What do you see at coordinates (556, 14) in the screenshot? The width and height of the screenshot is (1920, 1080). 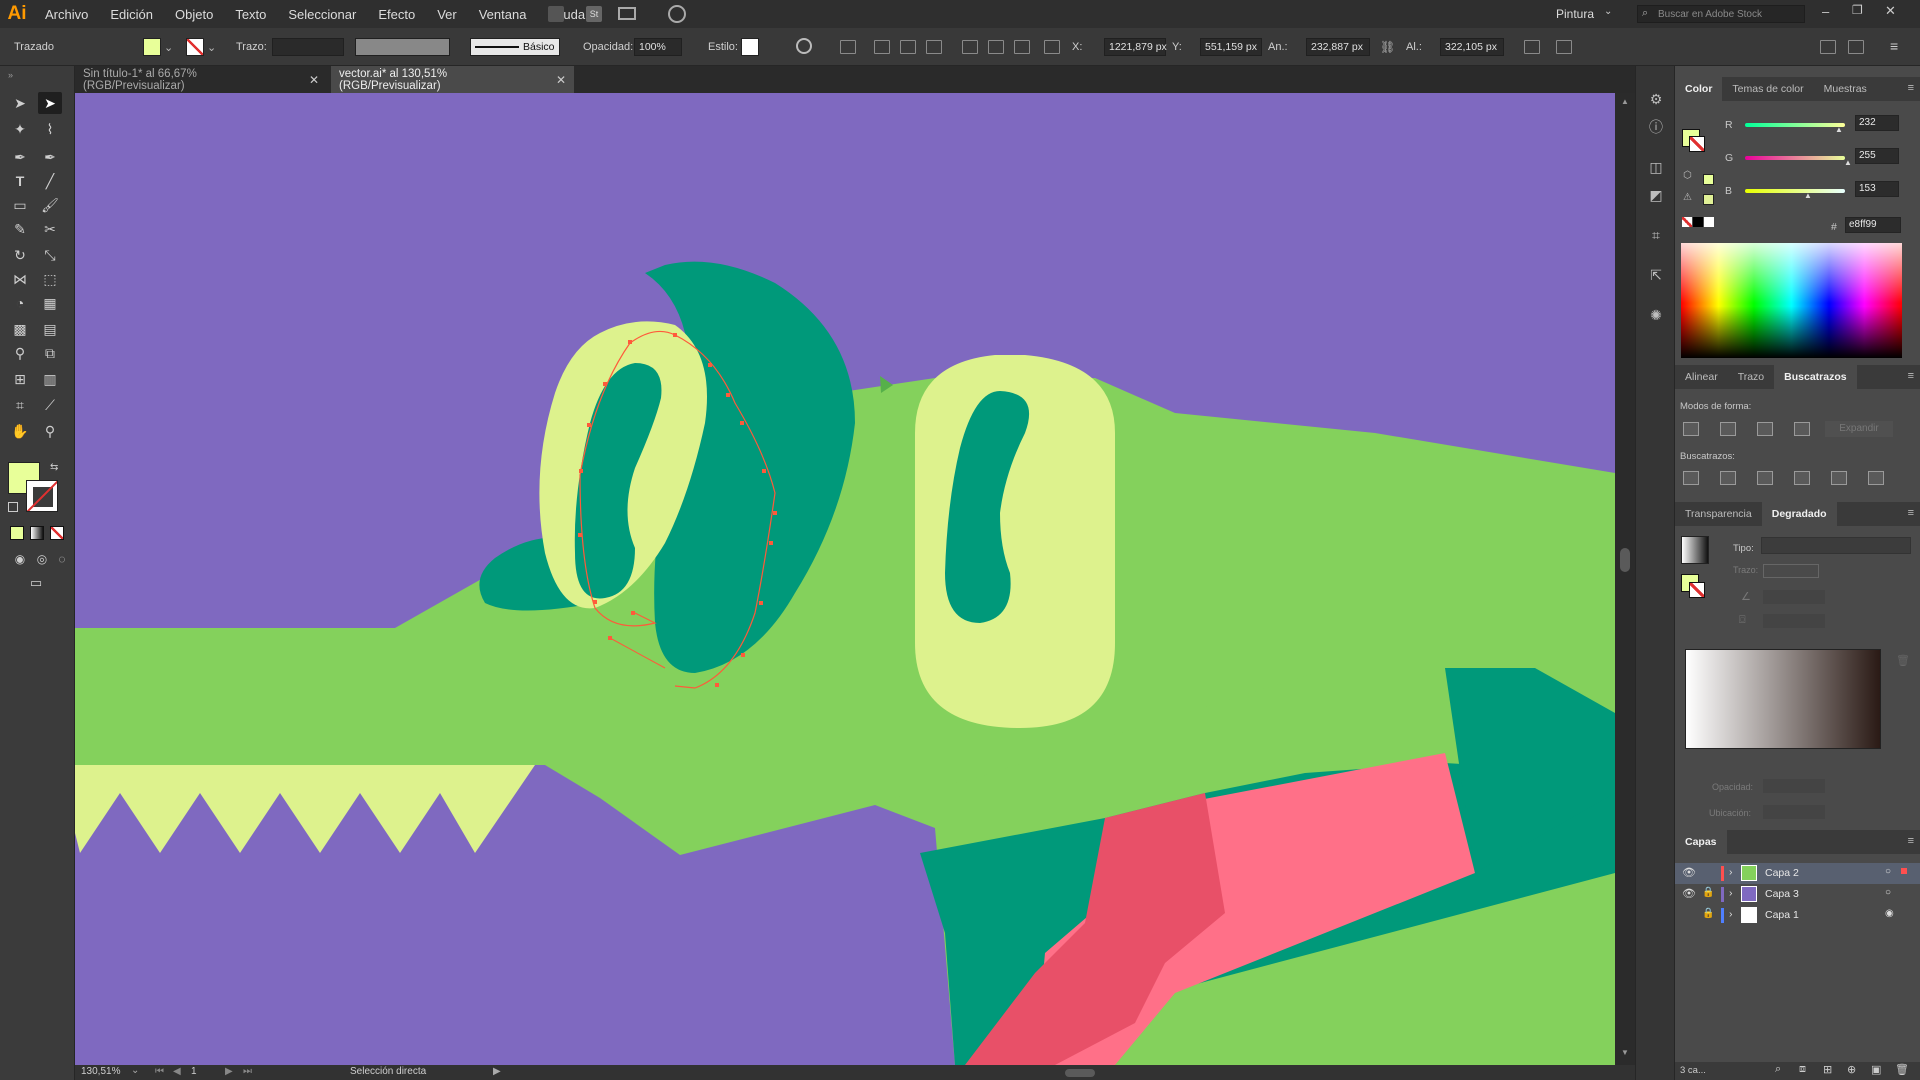 I see `bridge-icon` at bounding box center [556, 14].